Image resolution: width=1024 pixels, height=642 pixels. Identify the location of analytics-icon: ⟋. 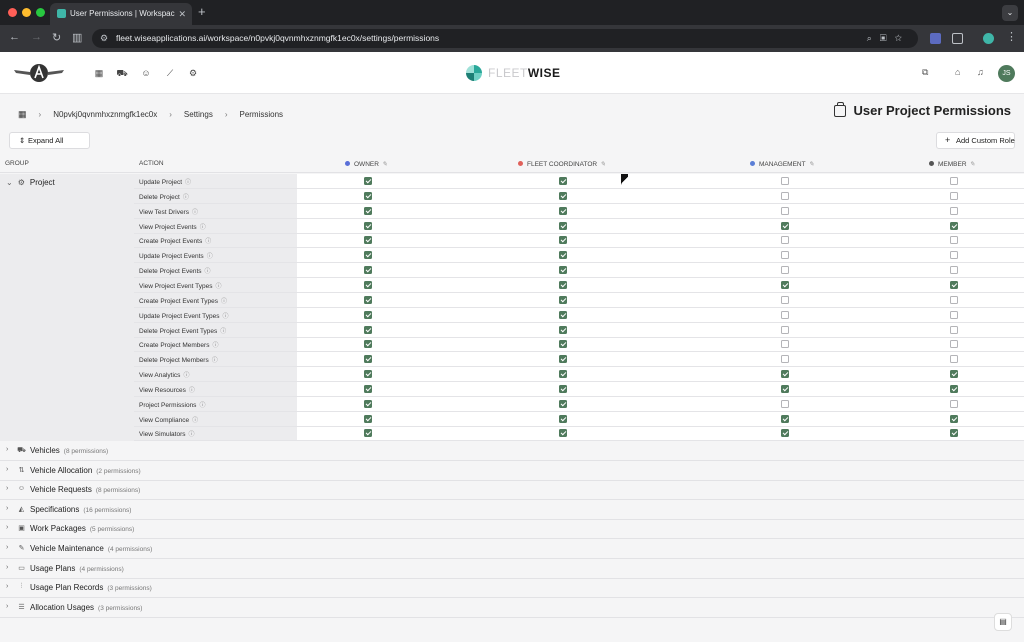
(170, 73).